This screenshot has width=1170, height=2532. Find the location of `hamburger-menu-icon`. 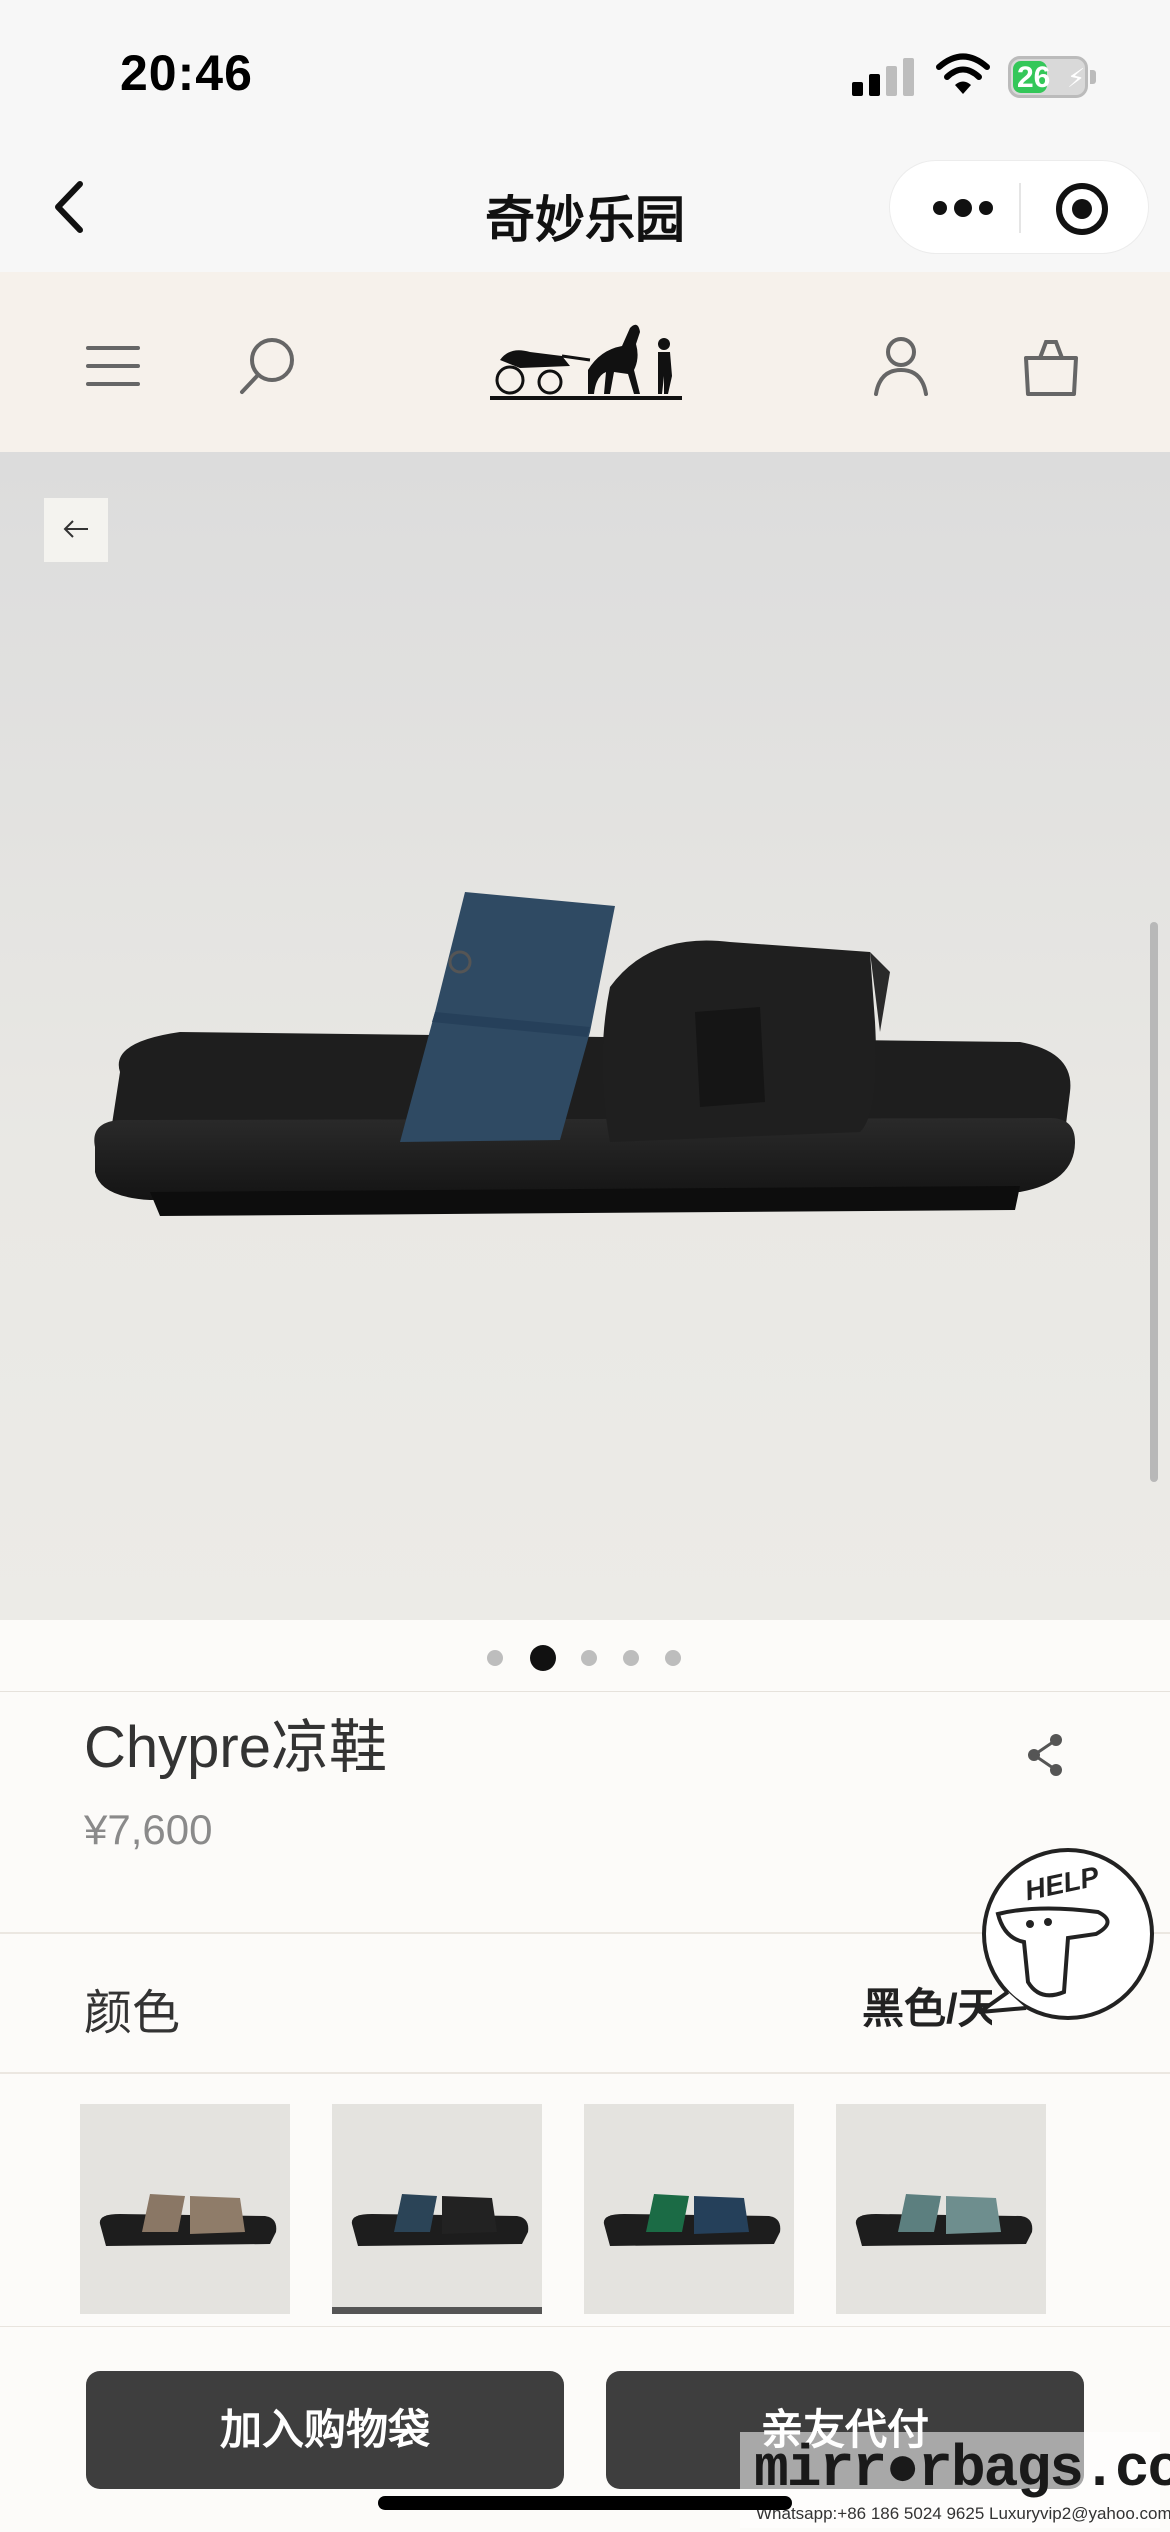

hamburger-menu-icon is located at coordinates (113, 365).